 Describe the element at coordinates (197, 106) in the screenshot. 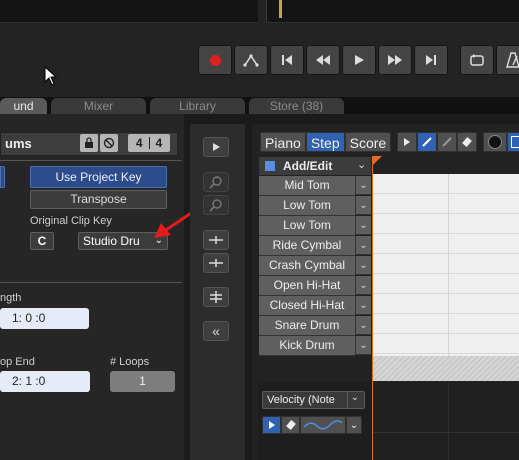

I see `tab-library: Library` at that location.